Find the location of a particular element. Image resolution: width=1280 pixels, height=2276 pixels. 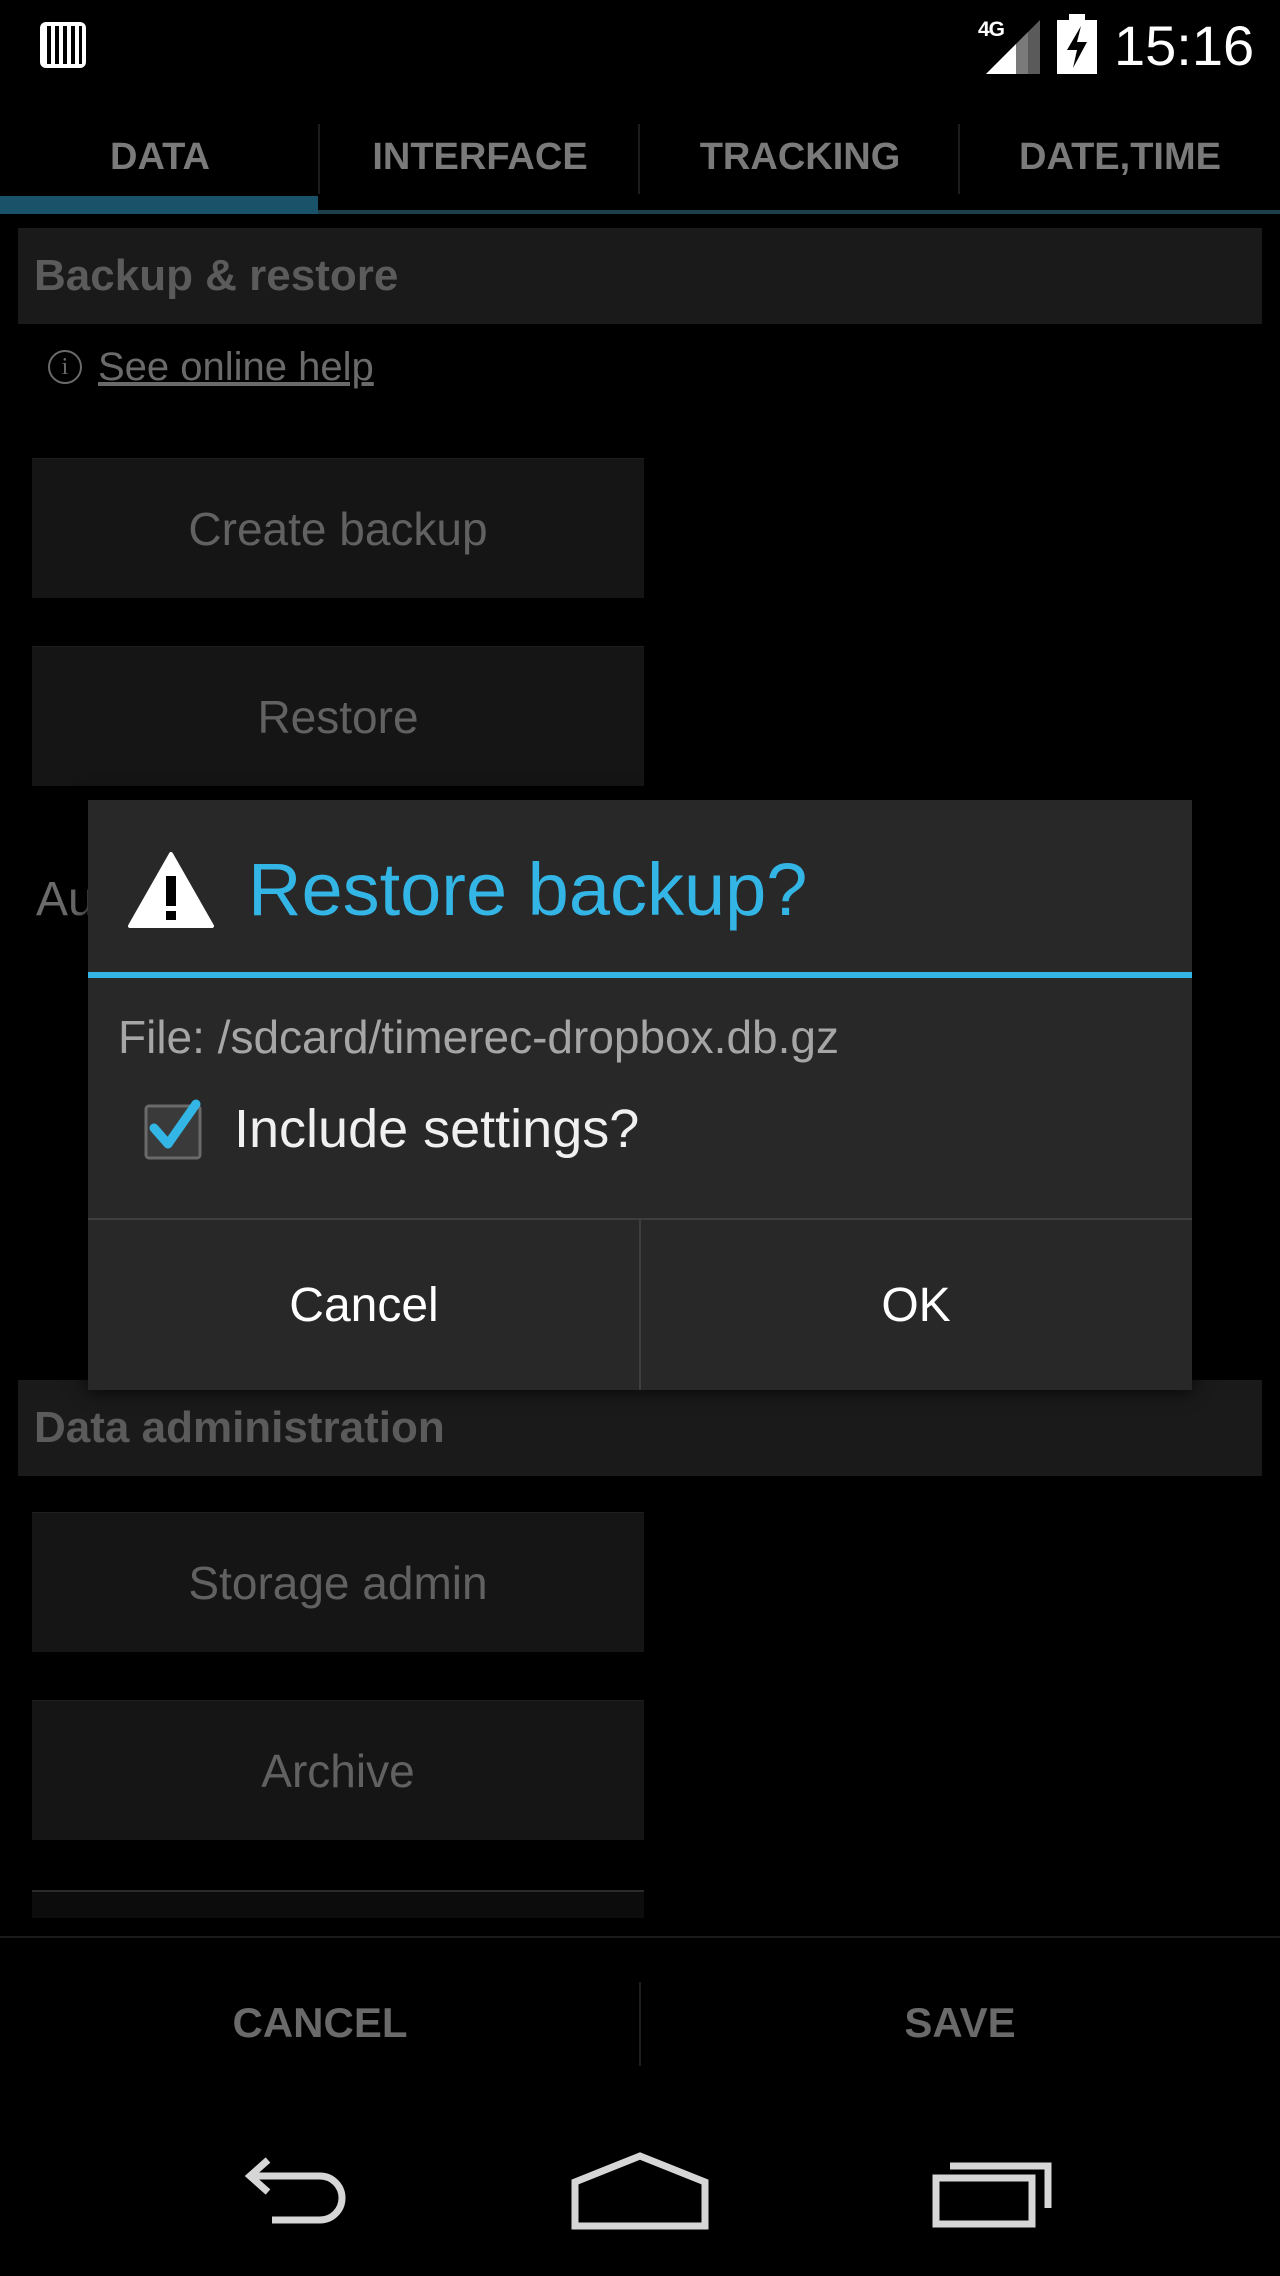

archive-button: Archive is located at coordinates (338, 1770).